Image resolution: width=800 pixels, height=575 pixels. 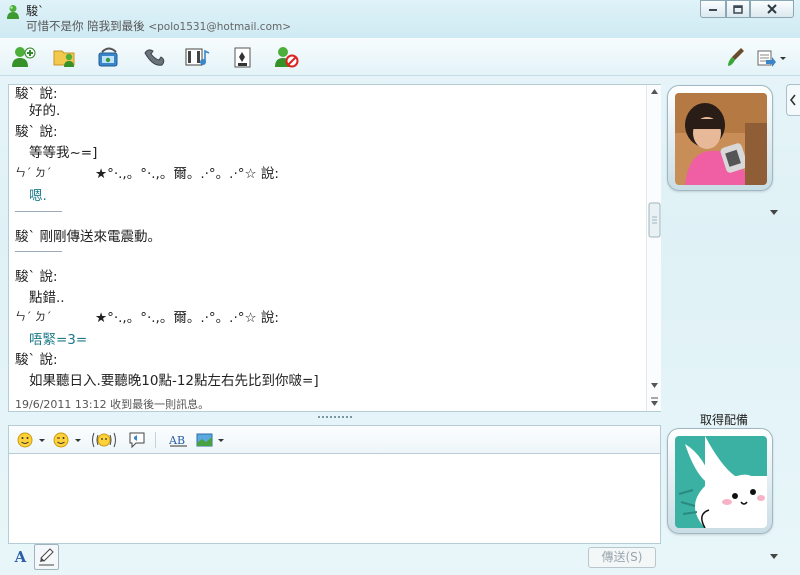 I want to click on handwriting-mode-button, so click(x=46, y=557).